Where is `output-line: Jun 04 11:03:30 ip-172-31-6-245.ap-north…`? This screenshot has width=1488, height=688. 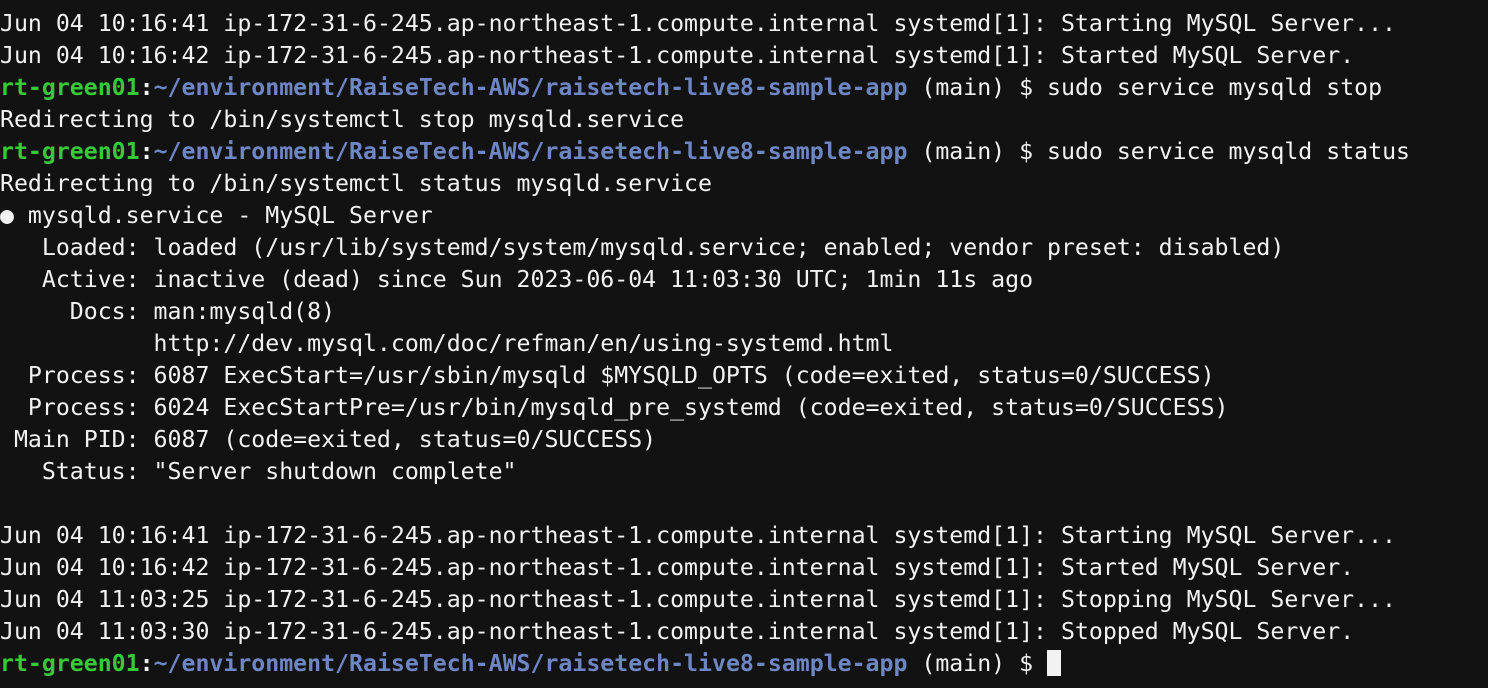 output-line: Jun 04 11:03:30 ip-172-31-6-245.ap-north… is located at coordinates (744, 632).